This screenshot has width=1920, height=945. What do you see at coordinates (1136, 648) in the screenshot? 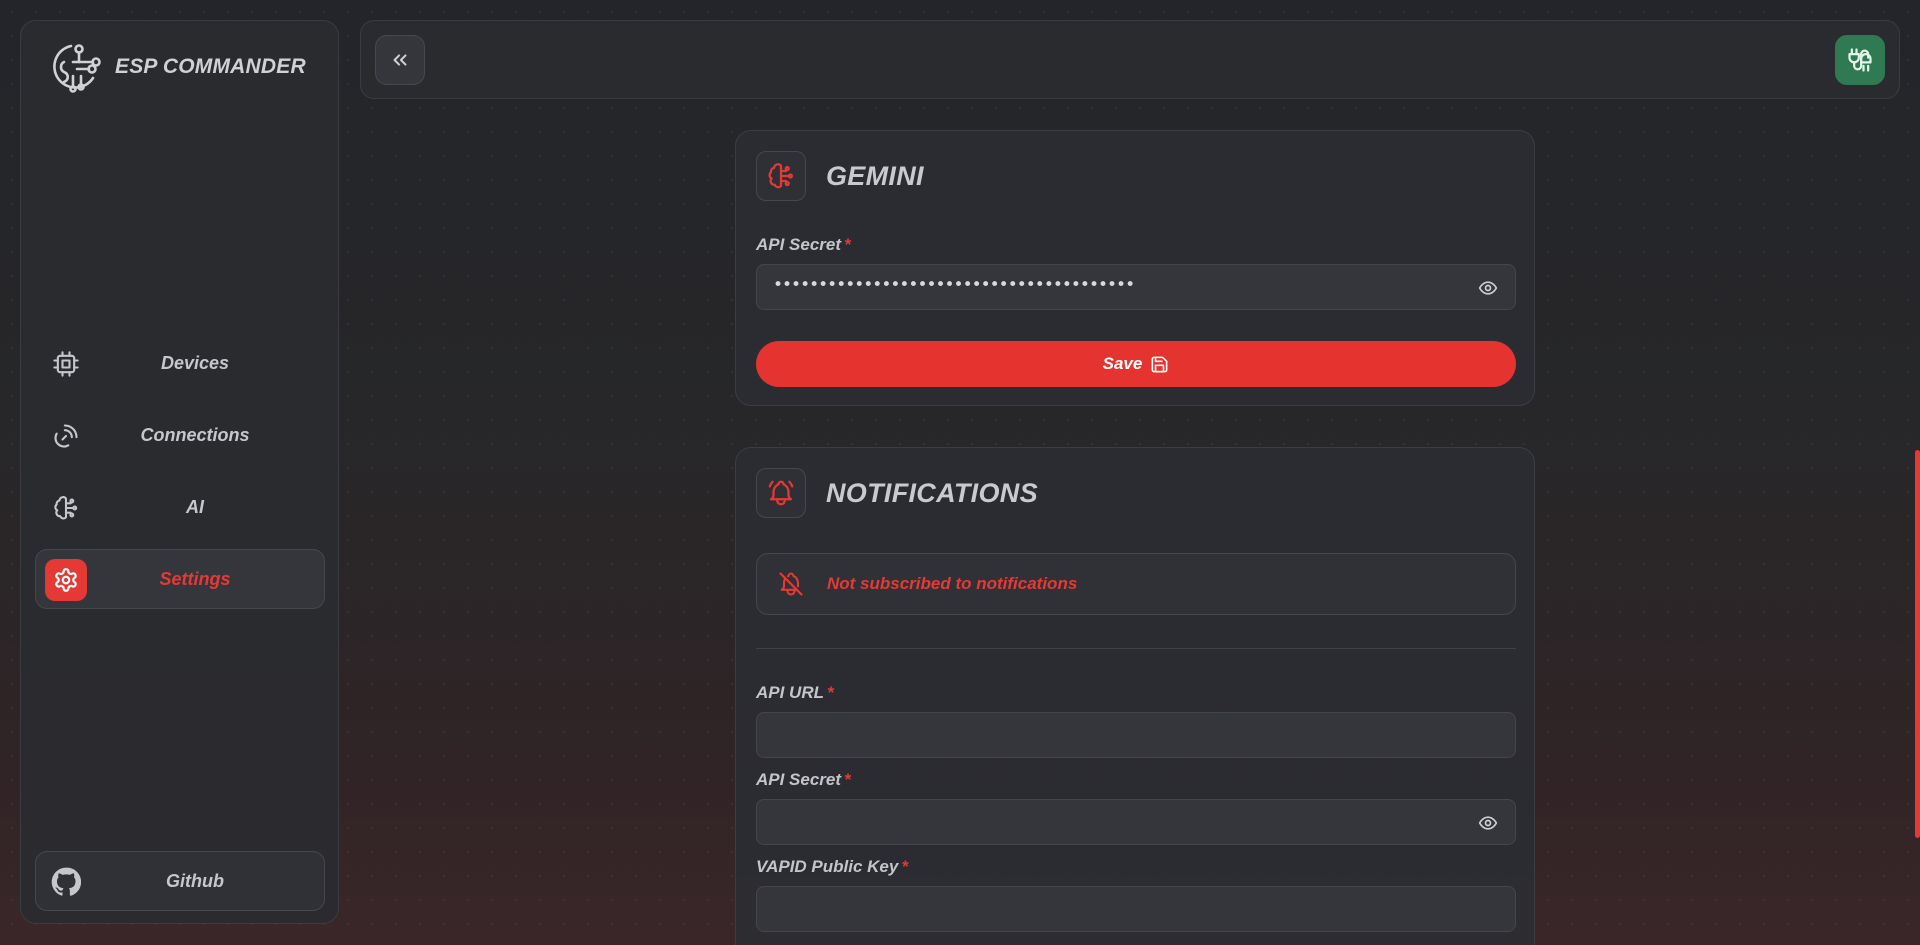
I see `divider` at bounding box center [1136, 648].